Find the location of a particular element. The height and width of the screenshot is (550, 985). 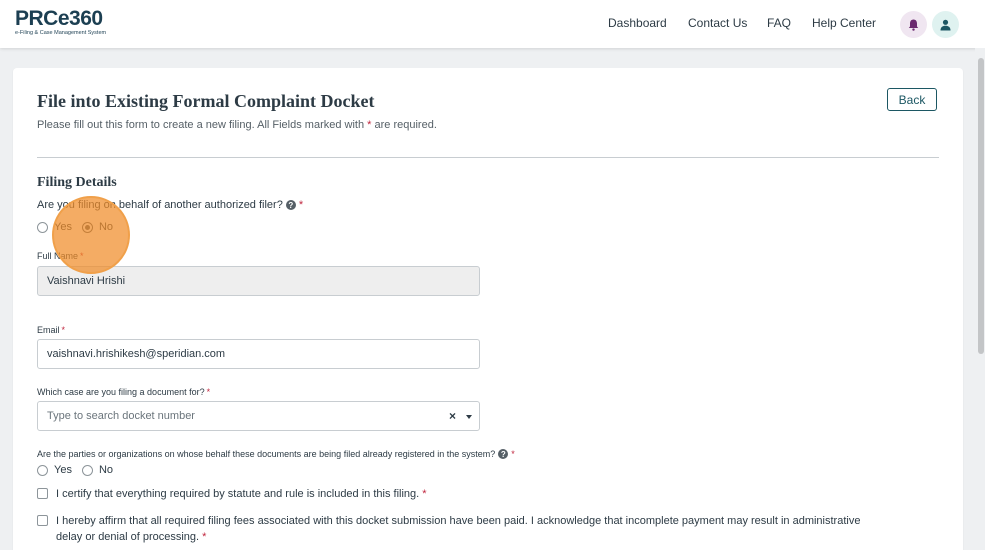

docket-search-placeholder: Type to search docket number is located at coordinates (121, 416).